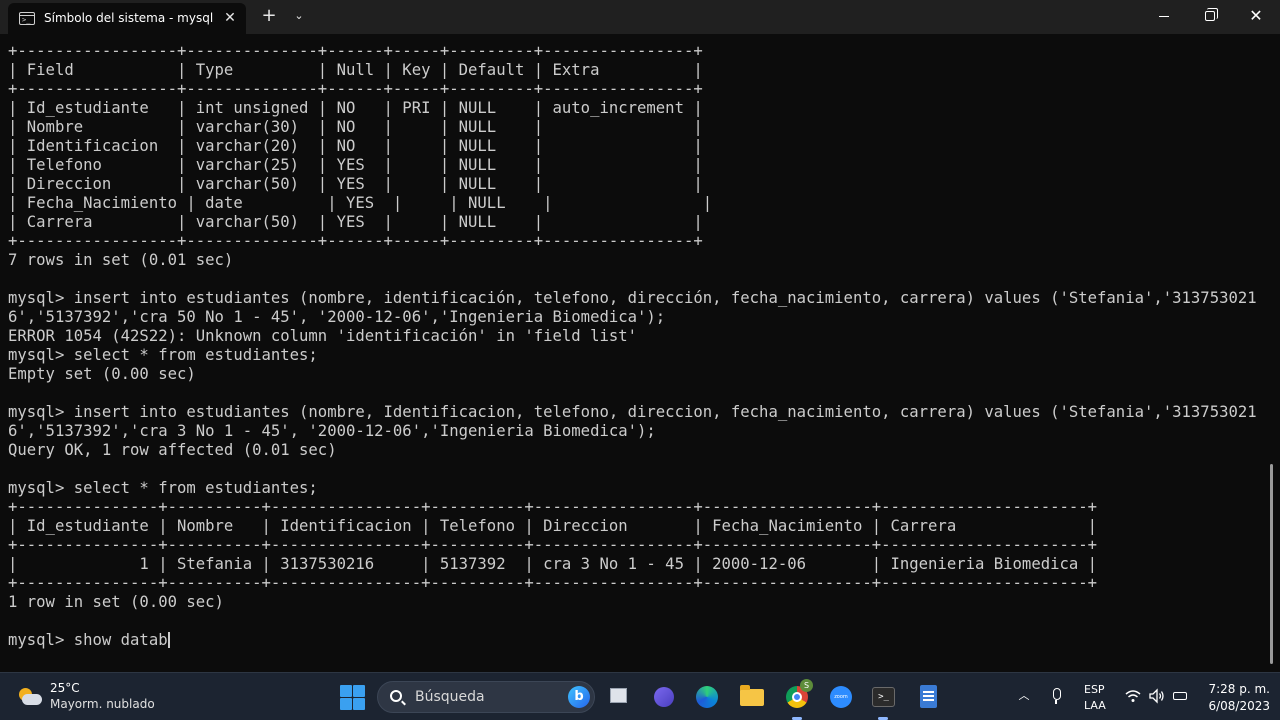 This screenshot has height=720, width=1280. Describe the element at coordinates (352, 697) in the screenshot. I see `windows-start-icon` at that location.